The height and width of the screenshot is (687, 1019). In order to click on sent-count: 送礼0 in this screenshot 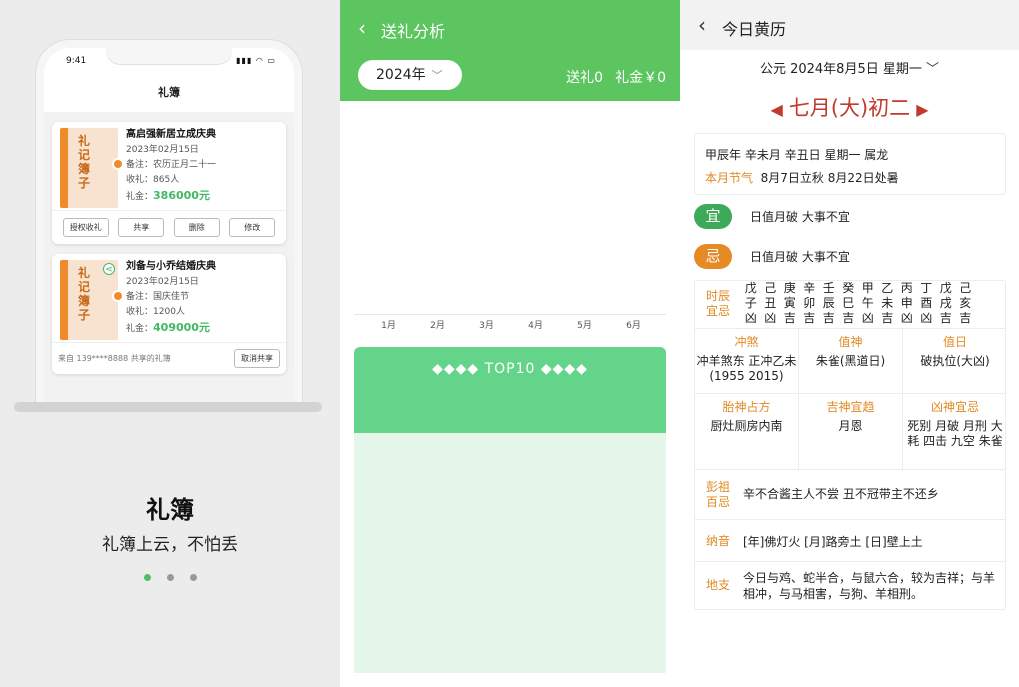, I will do `click(585, 78)`.